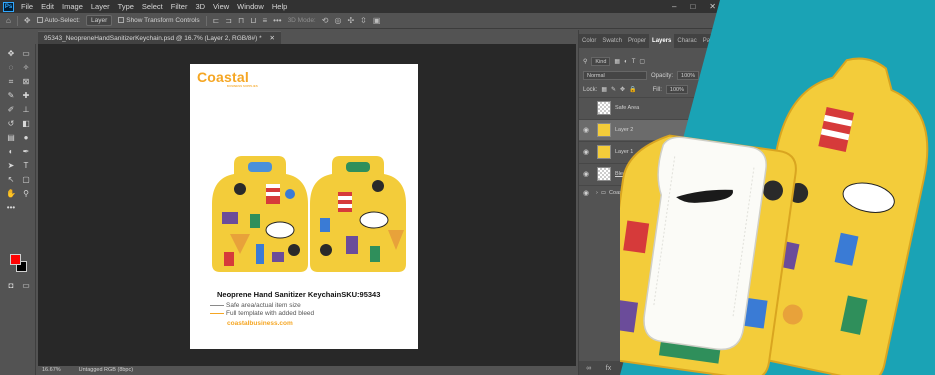 The height and width of the screenshot is (375, 935). Describe the element at coordinates (26, 95) in the screenshot. I see `healing-brush-icon: ✚` at that location.